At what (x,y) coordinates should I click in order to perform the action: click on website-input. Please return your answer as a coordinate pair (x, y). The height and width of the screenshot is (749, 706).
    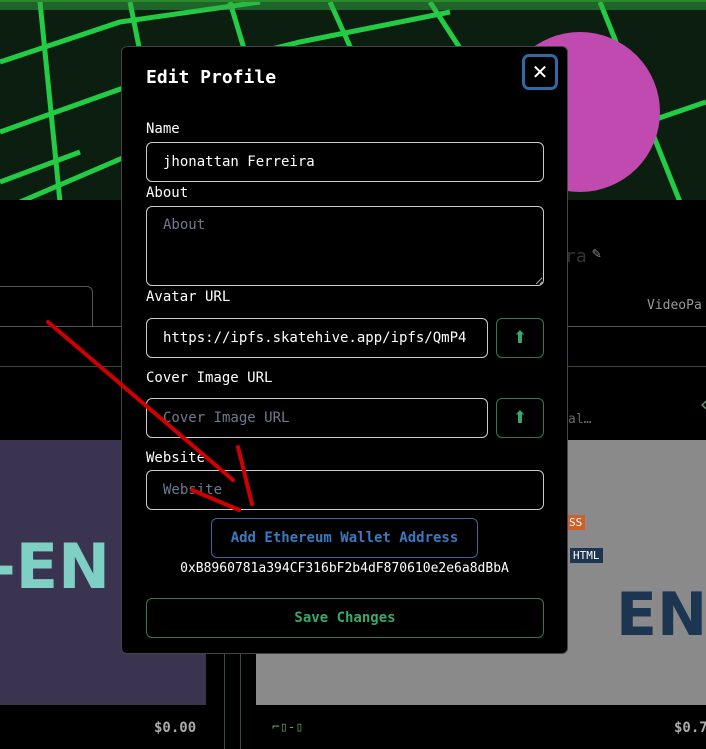
    Looking at the image, I should click on (345, 490).